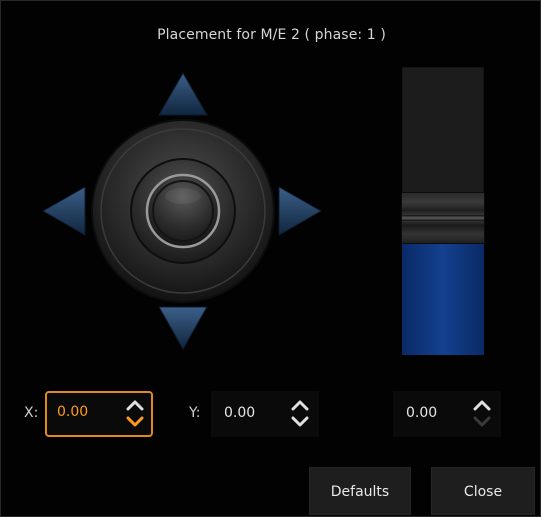  I want to click on joystick-left-arrow, so click(63, 211).